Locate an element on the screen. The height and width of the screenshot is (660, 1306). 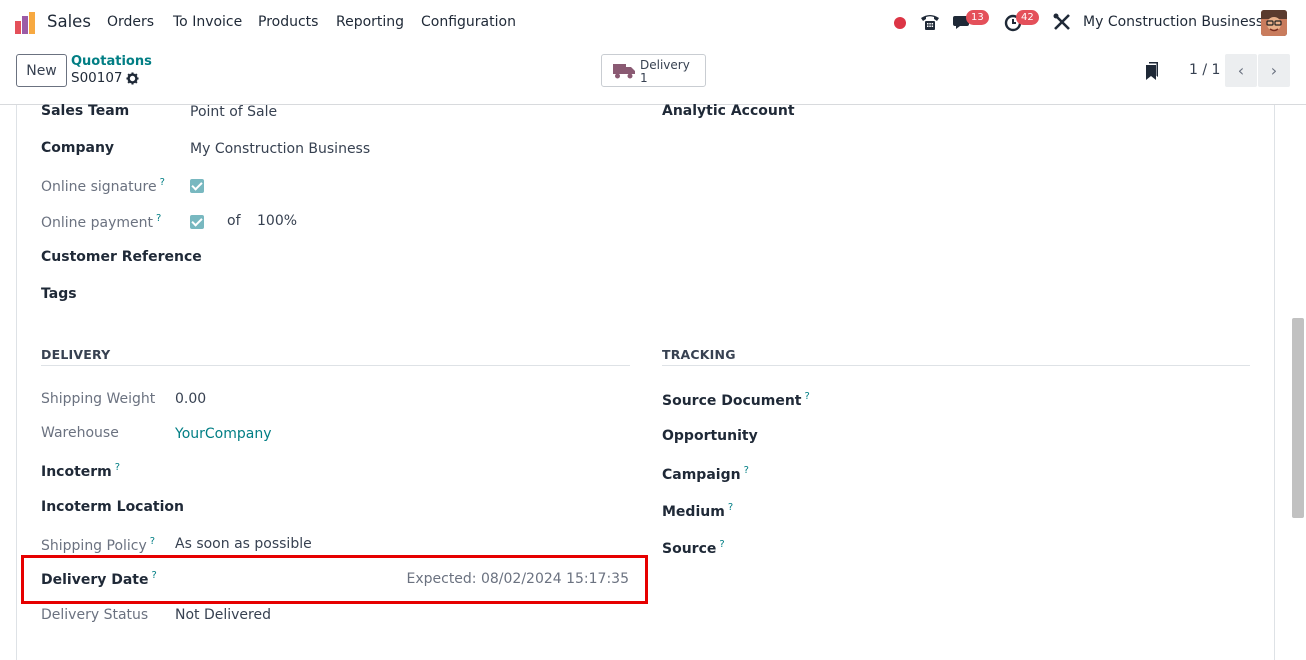
delivery-date-expected: Expected: 08/02/2024 15:17:35 is located at coordinates (517, 579).